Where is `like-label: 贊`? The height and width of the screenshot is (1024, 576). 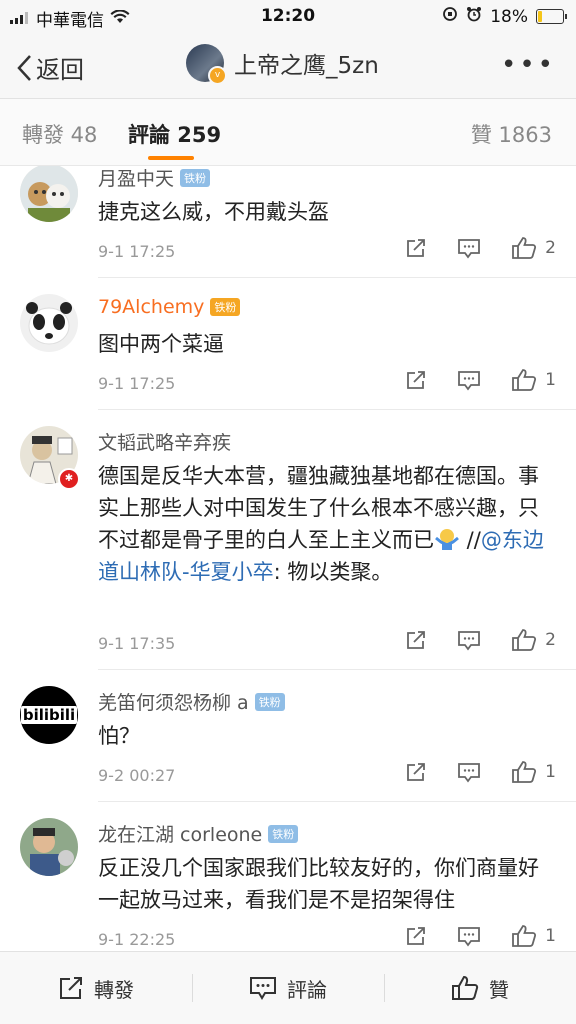
like-label: 贊 is located at coordinates (499, 989).